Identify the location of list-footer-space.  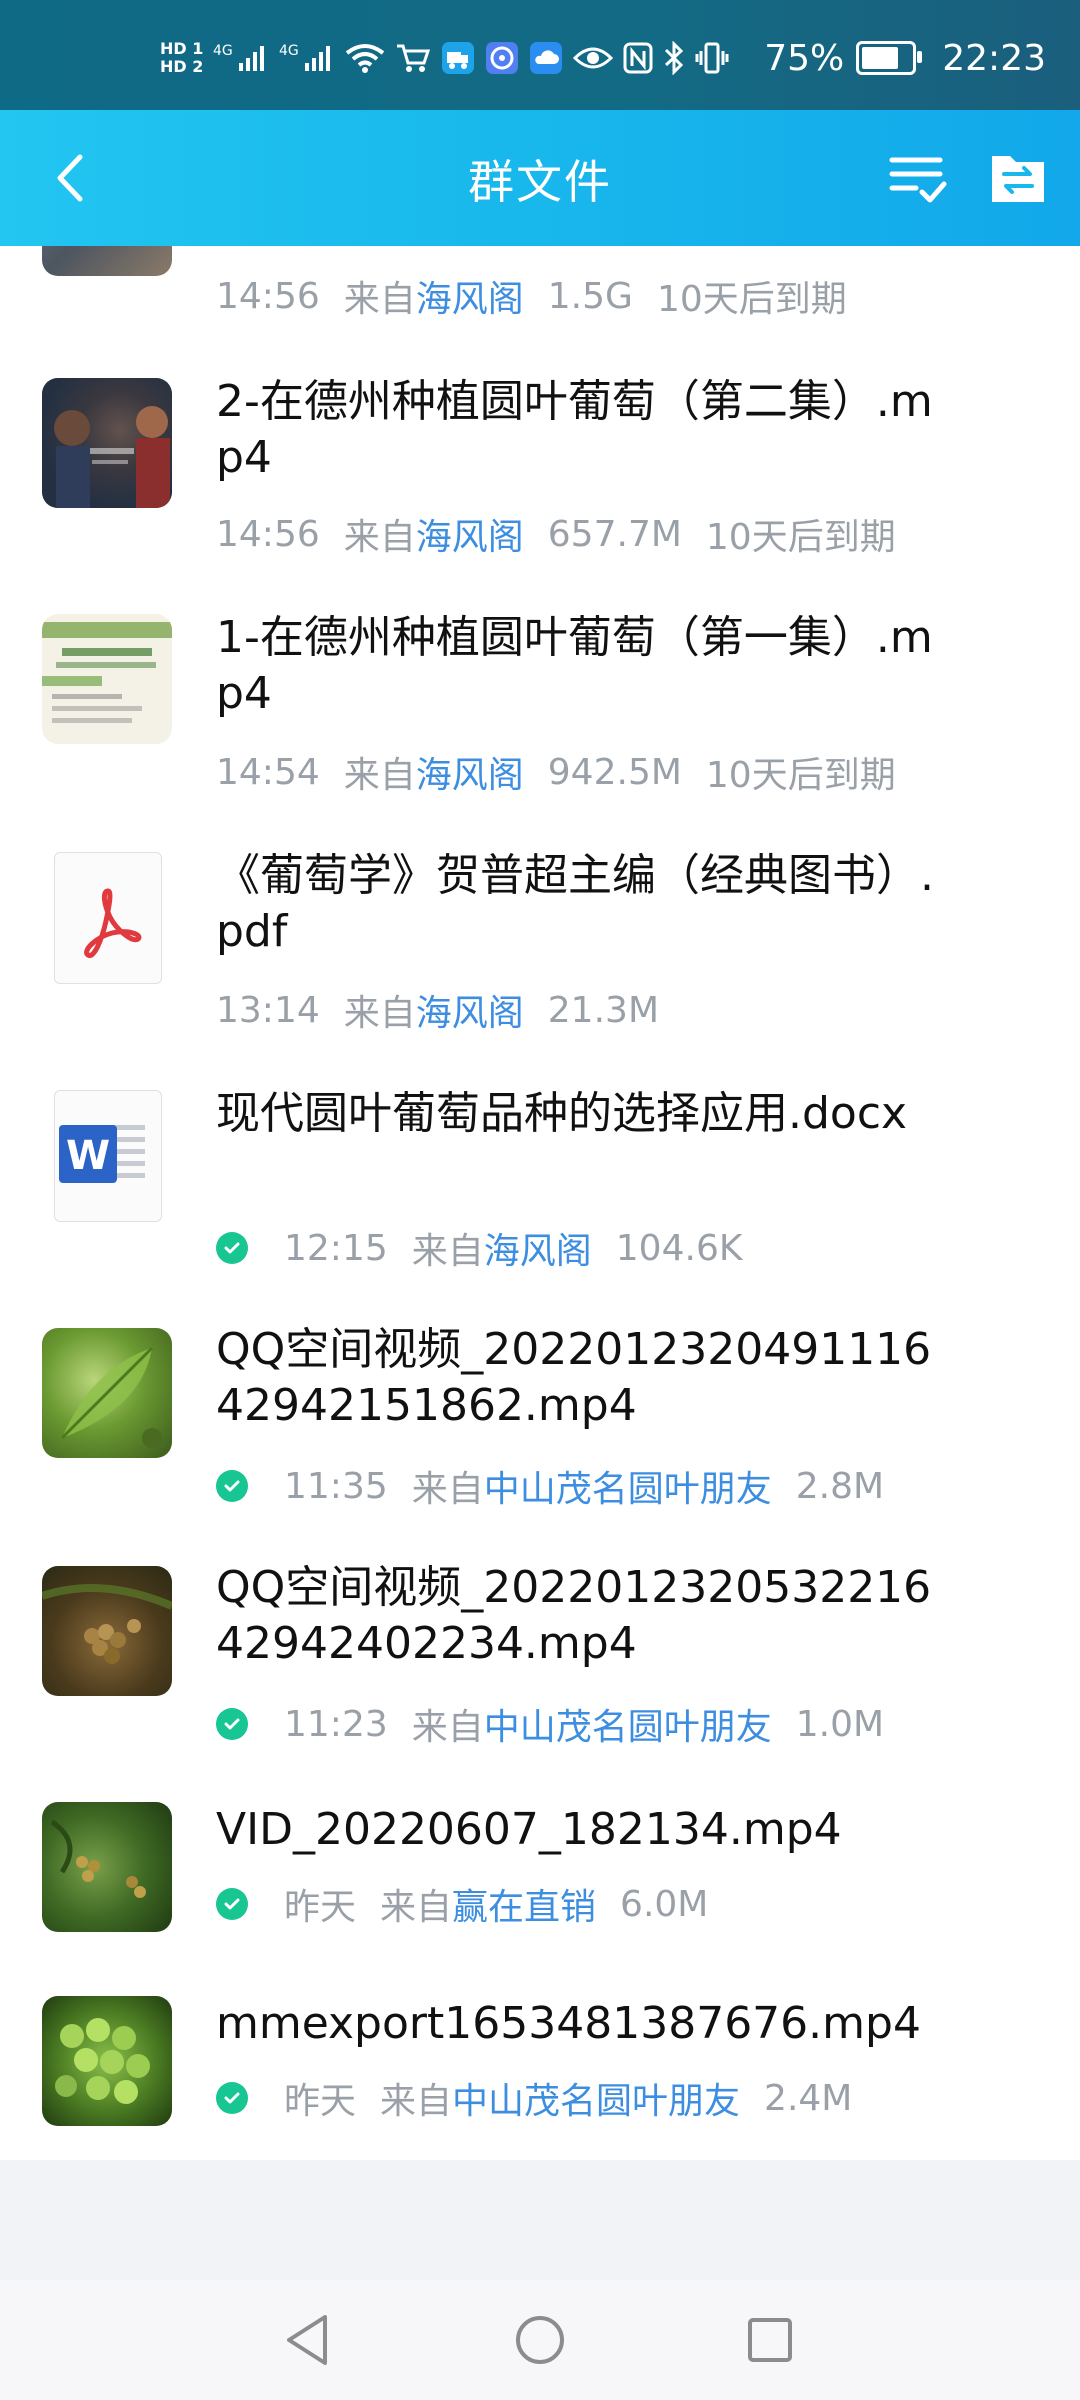
(540, 2220).